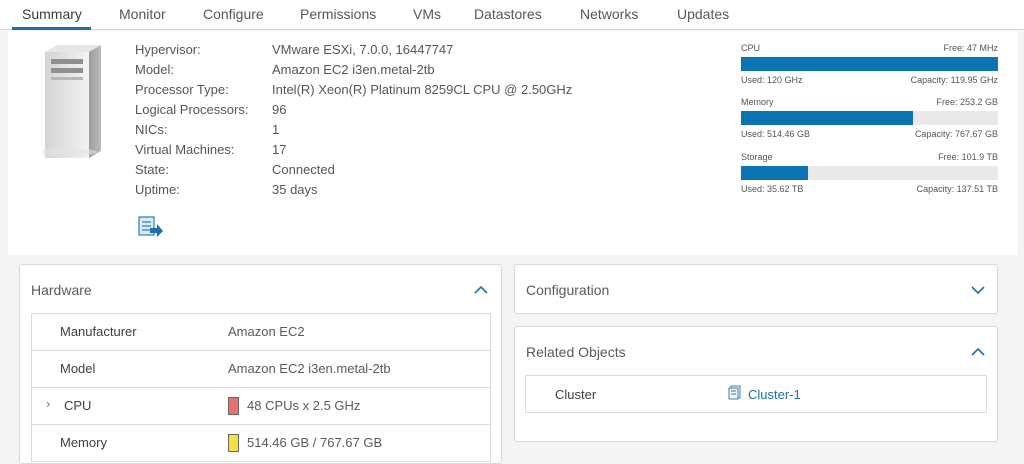  What do you see at coordinates (279, 109) in the screenshot?
I see `logical-processors-value: 96` at bounding box center [279, 109].